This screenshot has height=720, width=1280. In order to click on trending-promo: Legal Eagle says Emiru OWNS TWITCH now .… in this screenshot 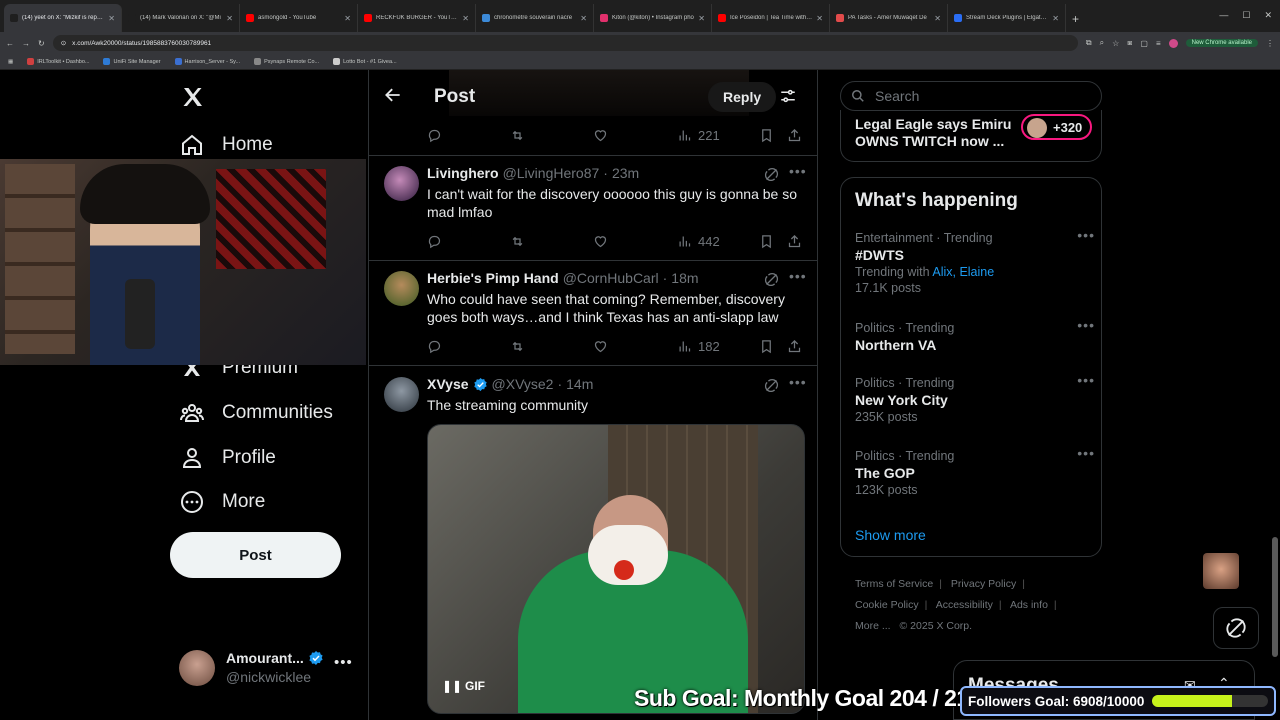, I will do `click(971, 136)`.